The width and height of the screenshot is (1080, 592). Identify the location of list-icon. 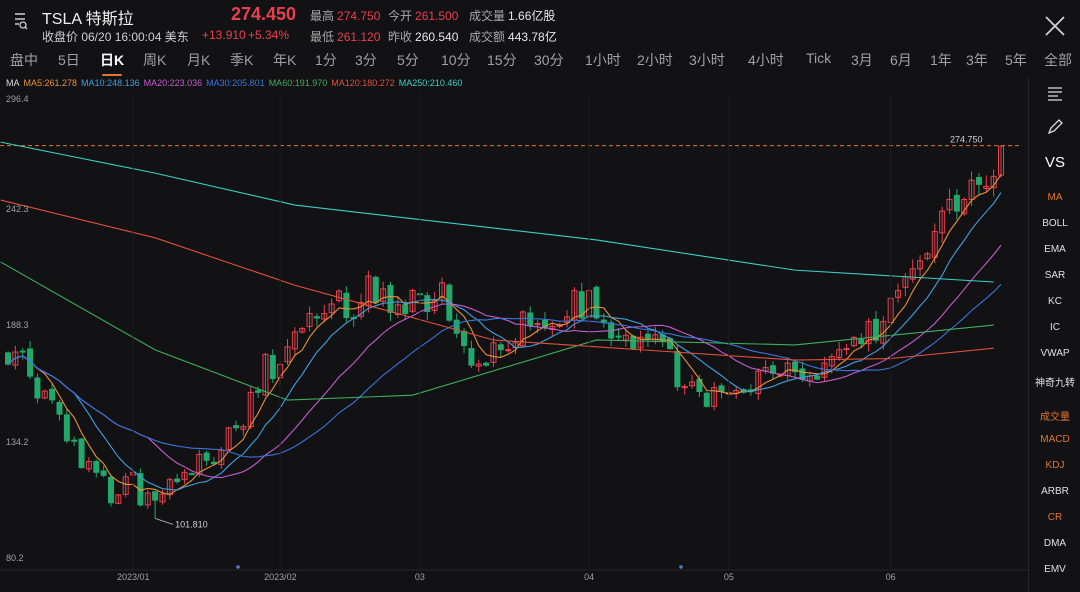
(1054, 93).